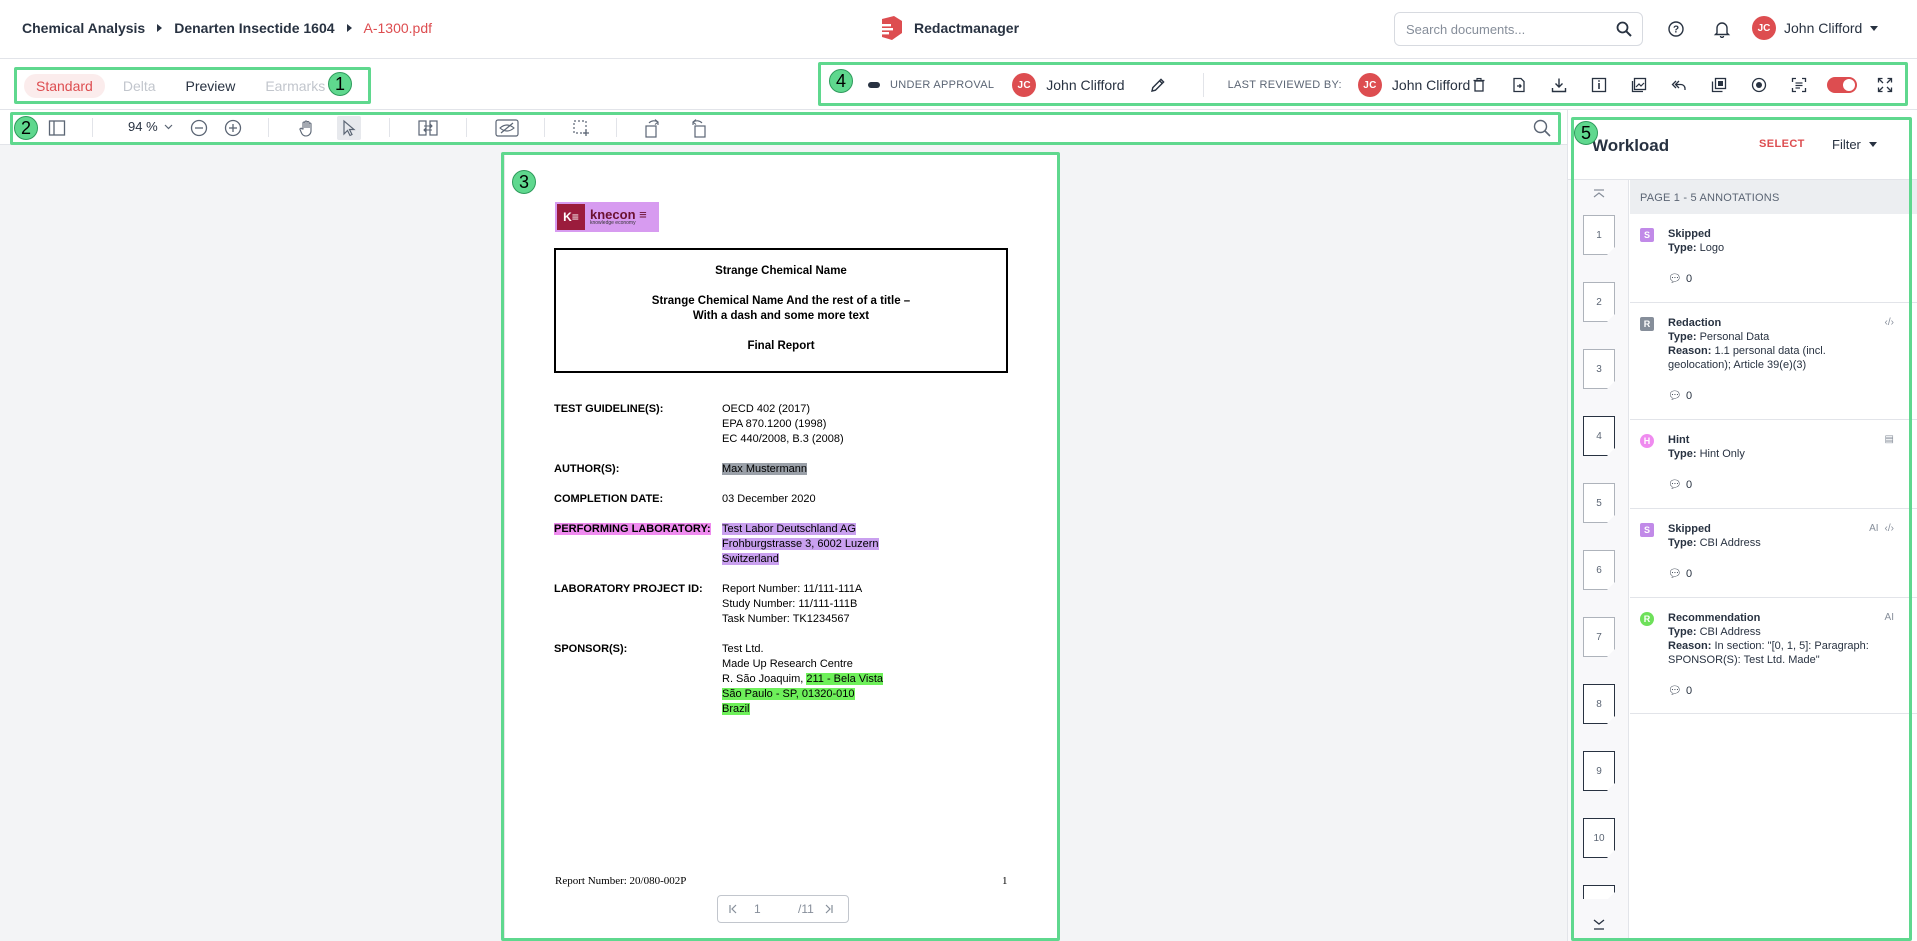 The image size is (1917, 941). What do you see at coordinates (609, 409) in the screenshot?
I see `field-label: TEST GUIDELINE(S):` at bounding box center [609, 409].